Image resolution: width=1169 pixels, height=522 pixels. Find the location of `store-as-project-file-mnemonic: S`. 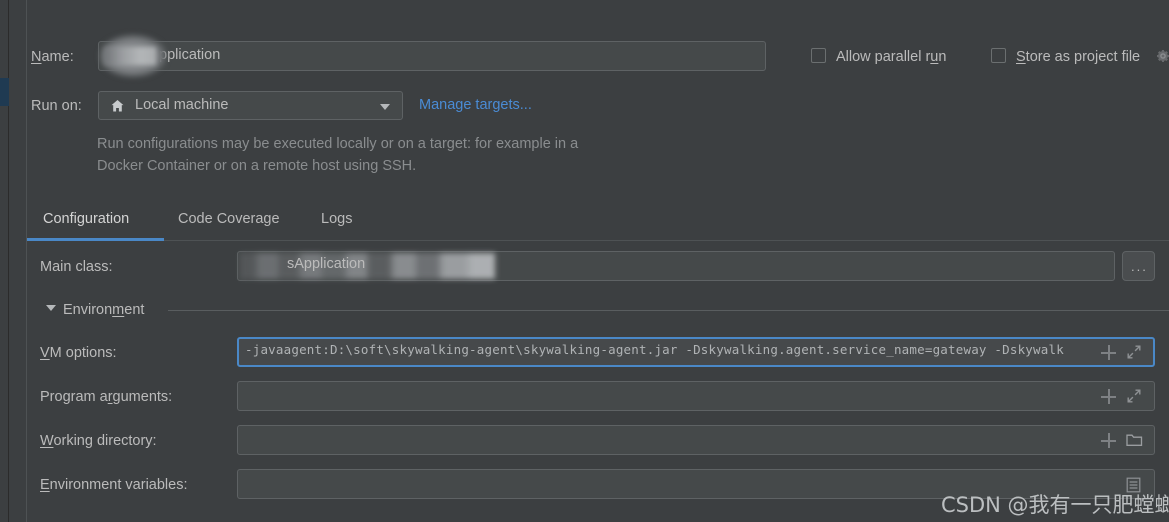

store-as-project-file-mnemonic: S is located at coordinates (1021, 57).